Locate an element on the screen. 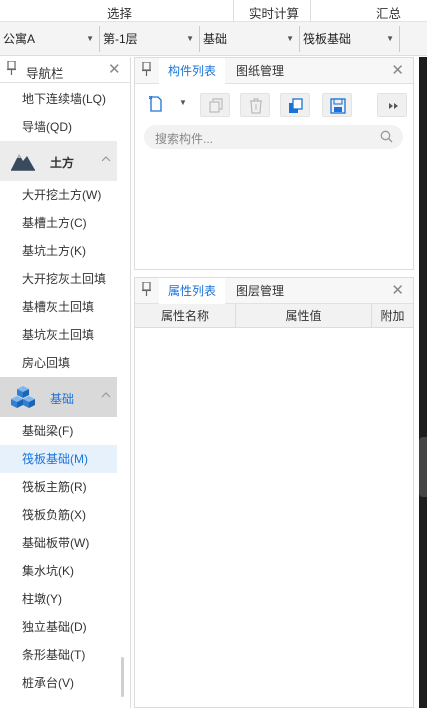  building-select: 公寓A ▼ is located at coordinates (49, 39).